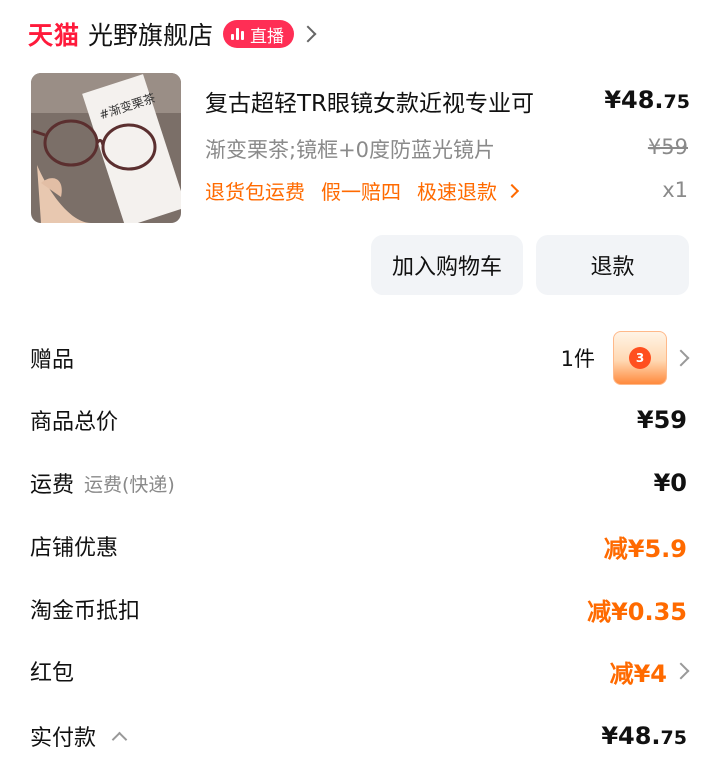  I want to click on red-packet-label: 红包, so click(52, 673).